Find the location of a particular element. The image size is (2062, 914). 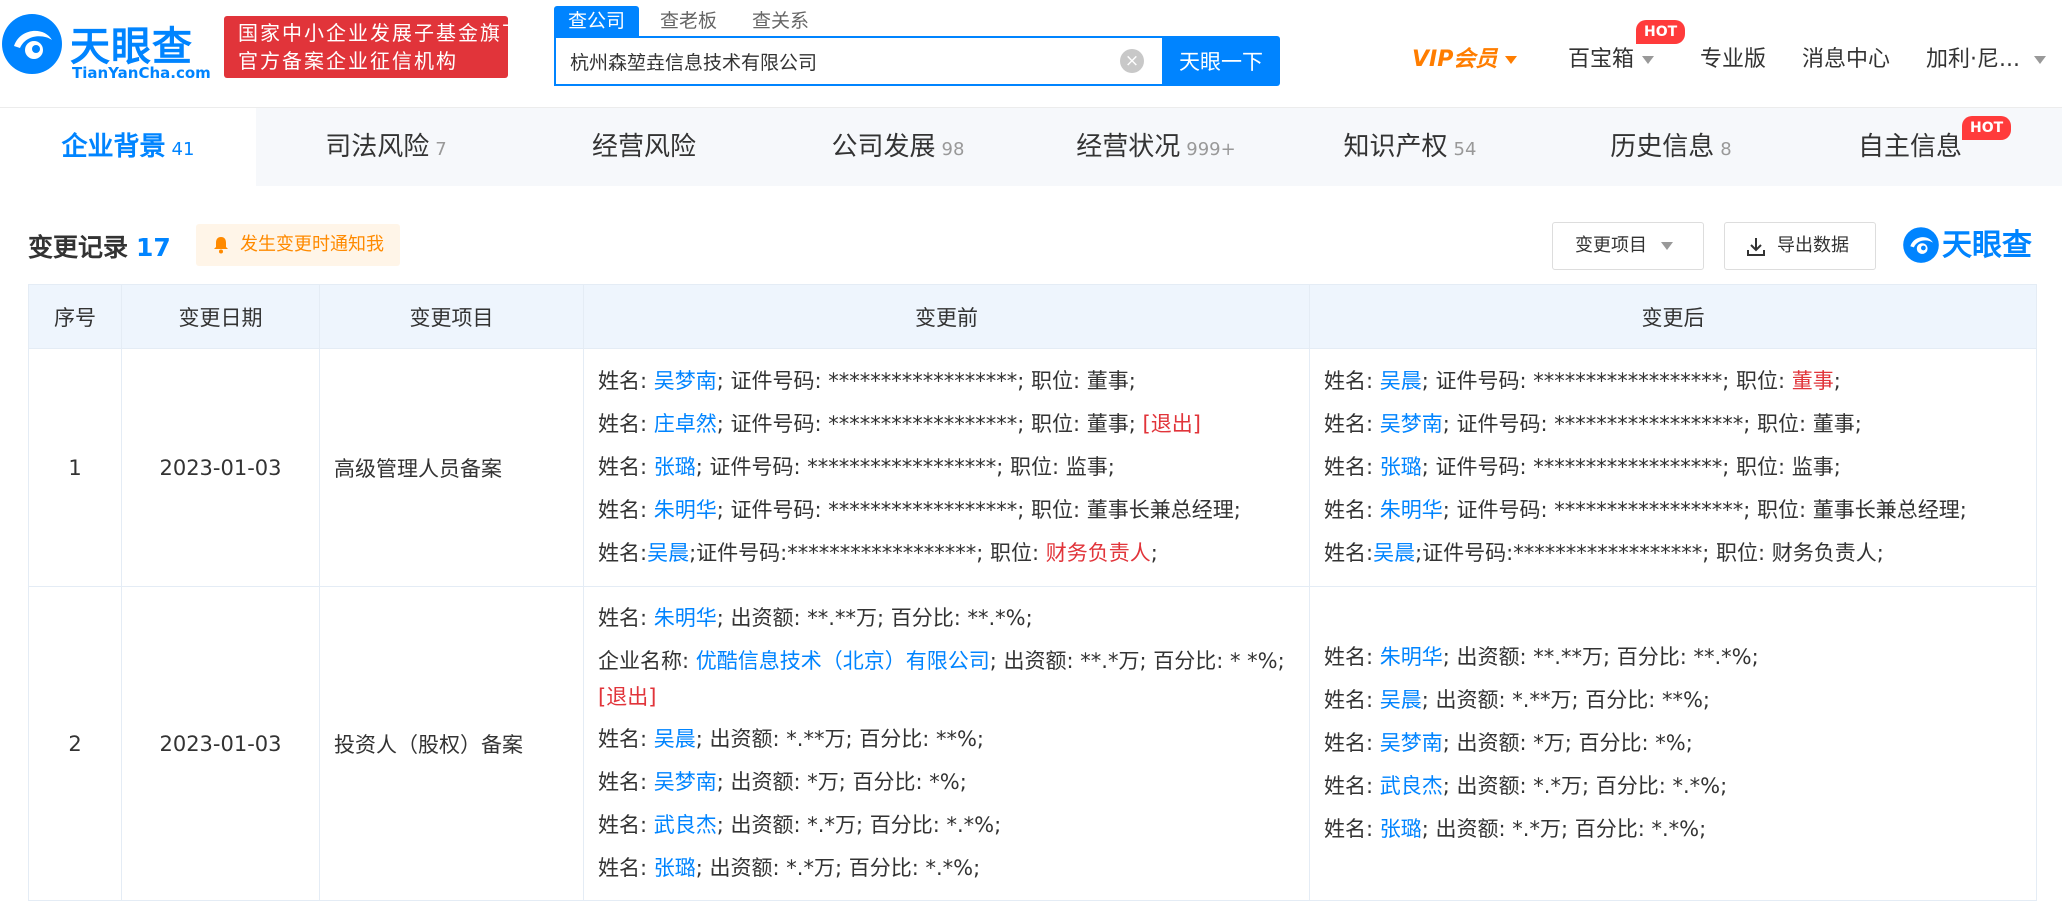

tab-history: 历史信息 8 is located at coordinates (1671, 147).